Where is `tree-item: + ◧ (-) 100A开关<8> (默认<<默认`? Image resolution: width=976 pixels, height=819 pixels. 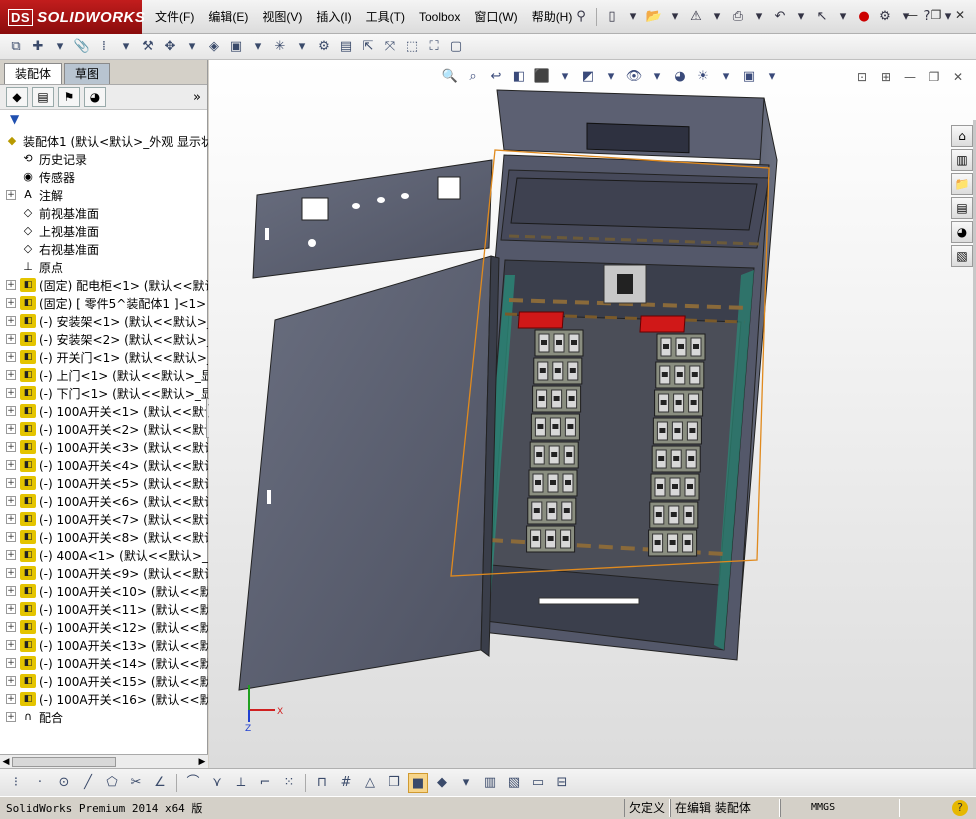
tree-item: + ◧ (-) 100A开关<8> (默认<<默认 is located at coordinates (104, 537).